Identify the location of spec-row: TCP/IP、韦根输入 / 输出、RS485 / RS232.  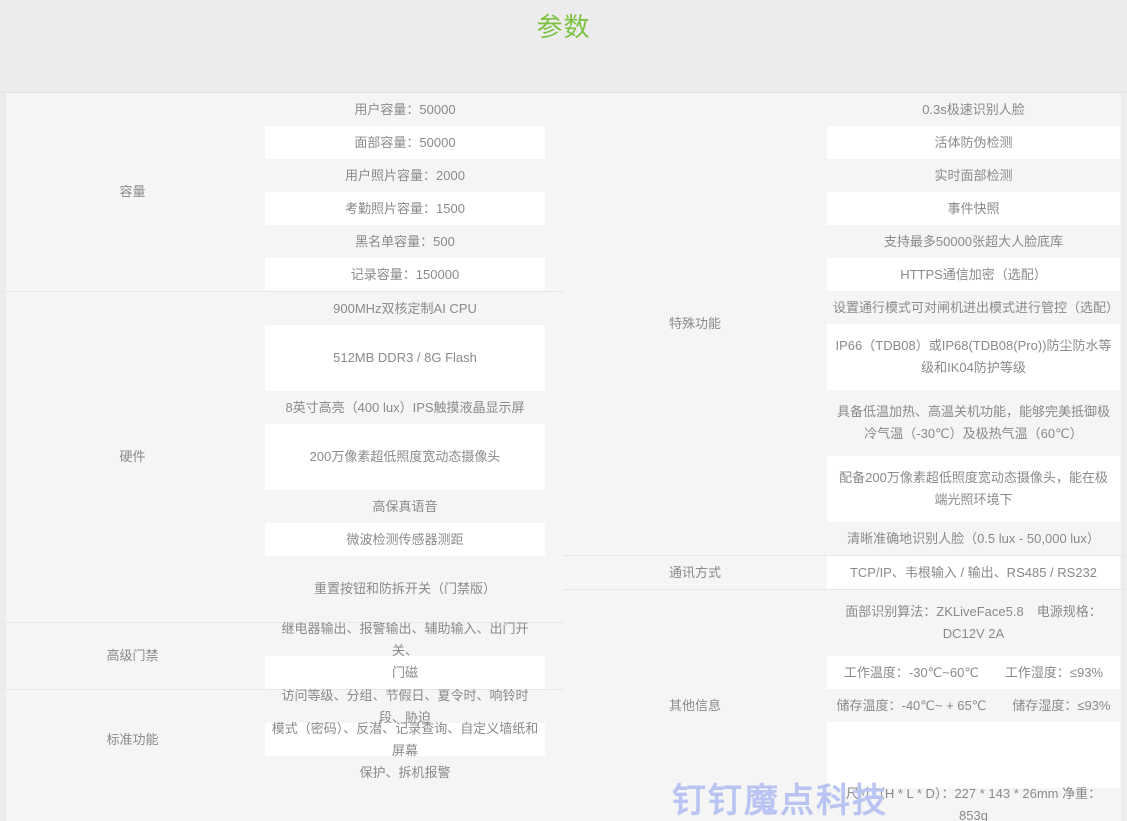
(973, 572).